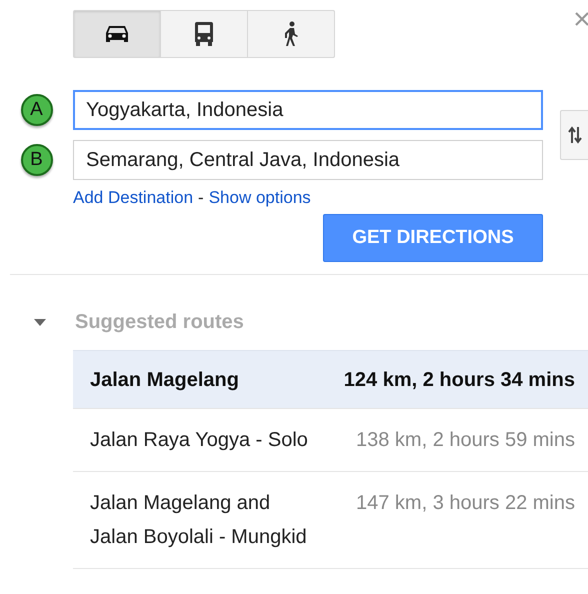 The height and width of the screenshot is (594, 588). I want to click on walk-mode-tab, so click(291, 34).